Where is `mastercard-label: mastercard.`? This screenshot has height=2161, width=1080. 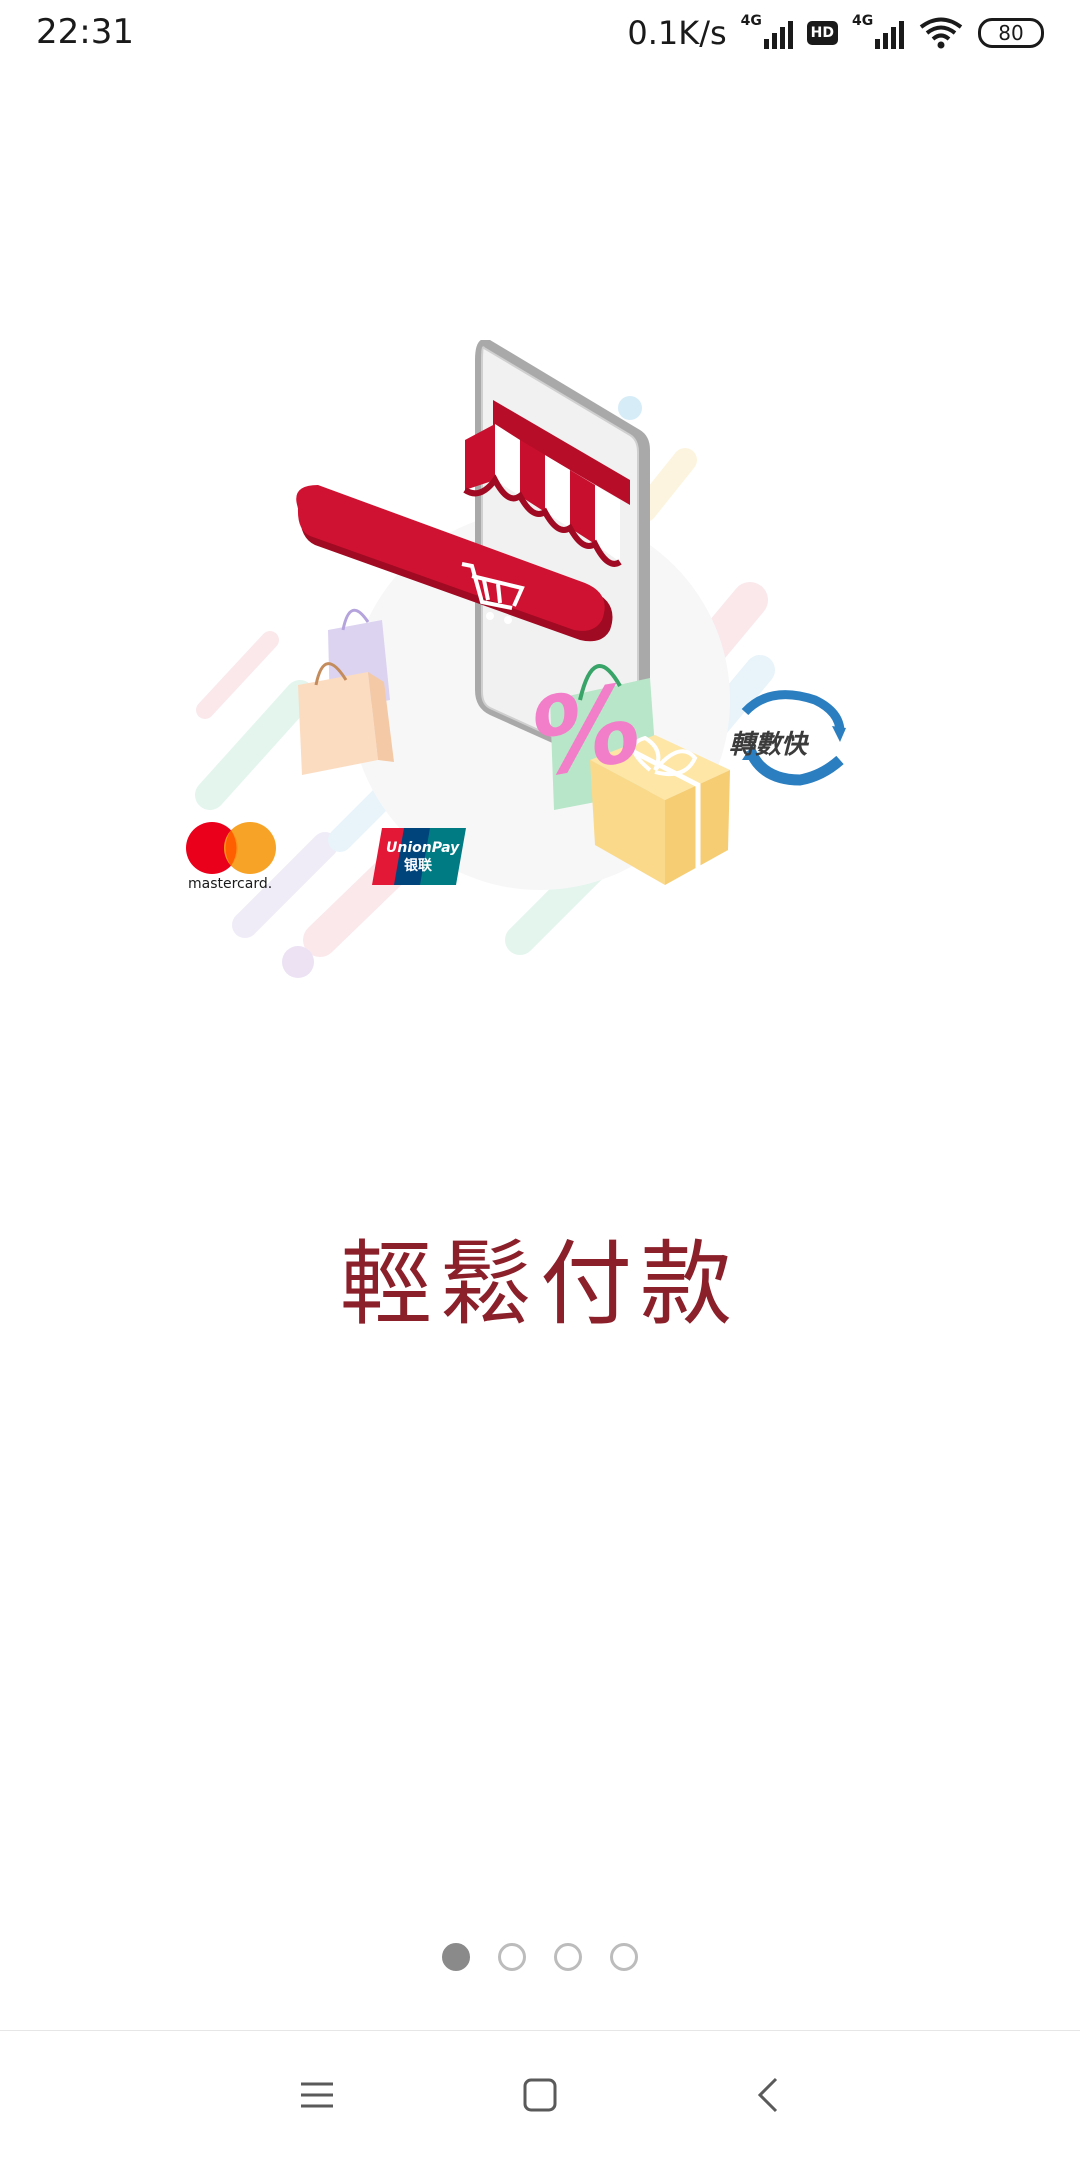
mastercard-label: mastercard. is located at coordinates (230, 884).